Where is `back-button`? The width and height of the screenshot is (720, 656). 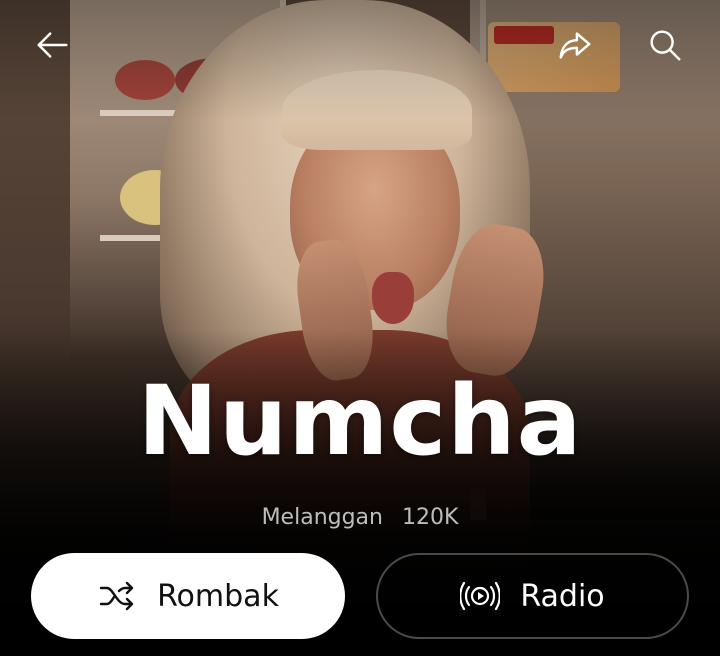
back-button is located at coordinates (53, 45).